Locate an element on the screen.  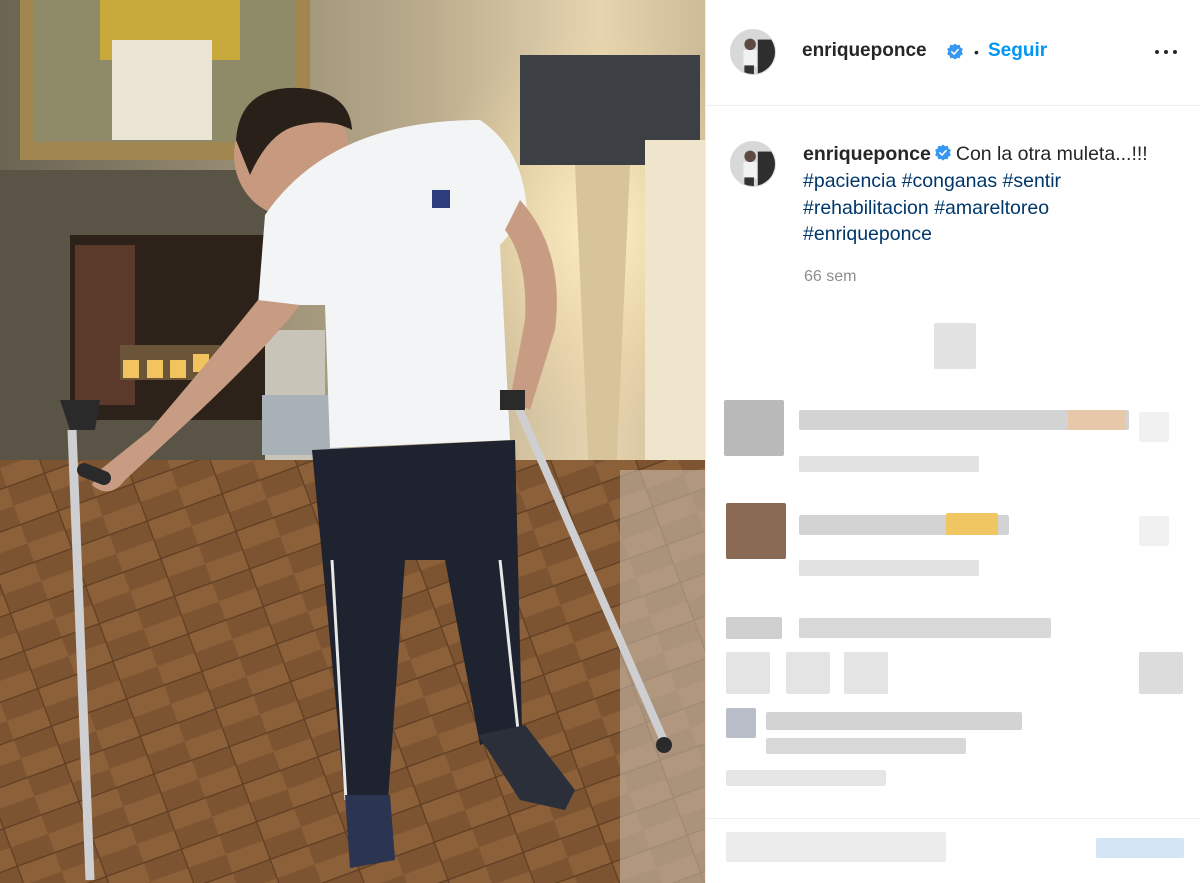
save-icon is located at coordinates (1161, 673).